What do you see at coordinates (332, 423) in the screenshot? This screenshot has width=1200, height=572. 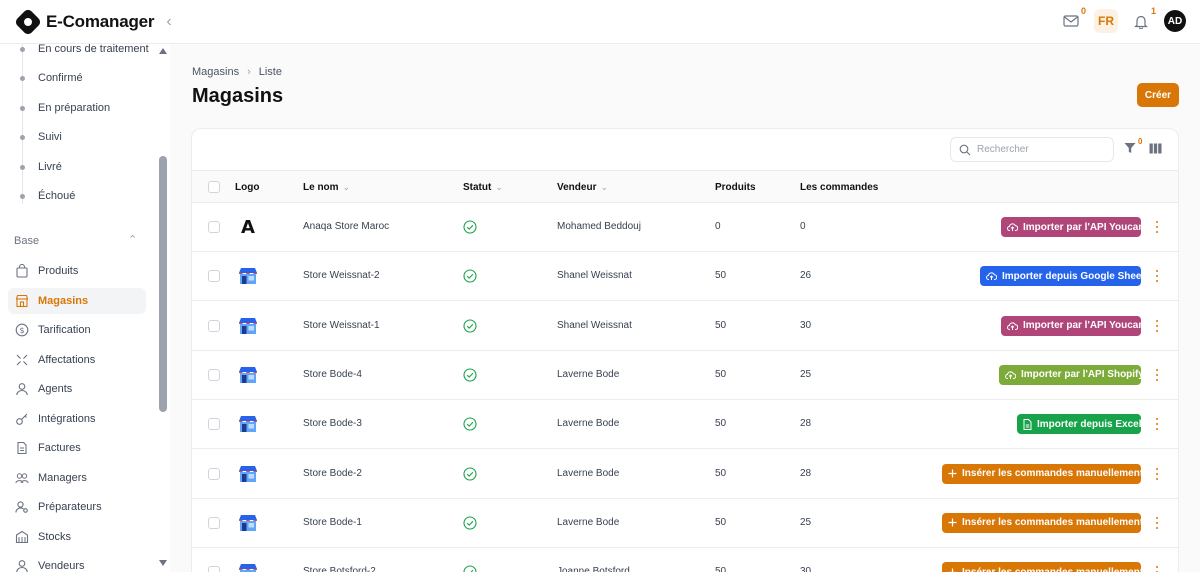 I see `store-name: Store Bode-3` at bounding box center [332, 423].